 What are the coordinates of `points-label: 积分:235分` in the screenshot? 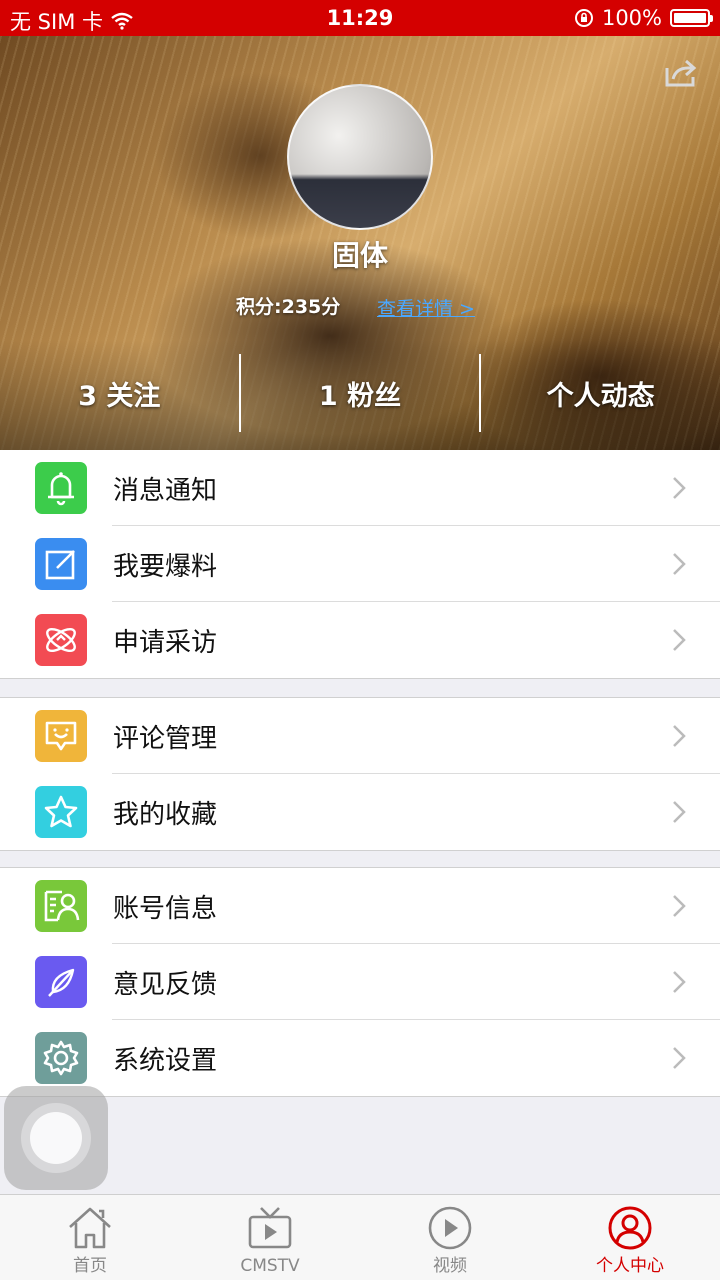 It's located at (288, 307).